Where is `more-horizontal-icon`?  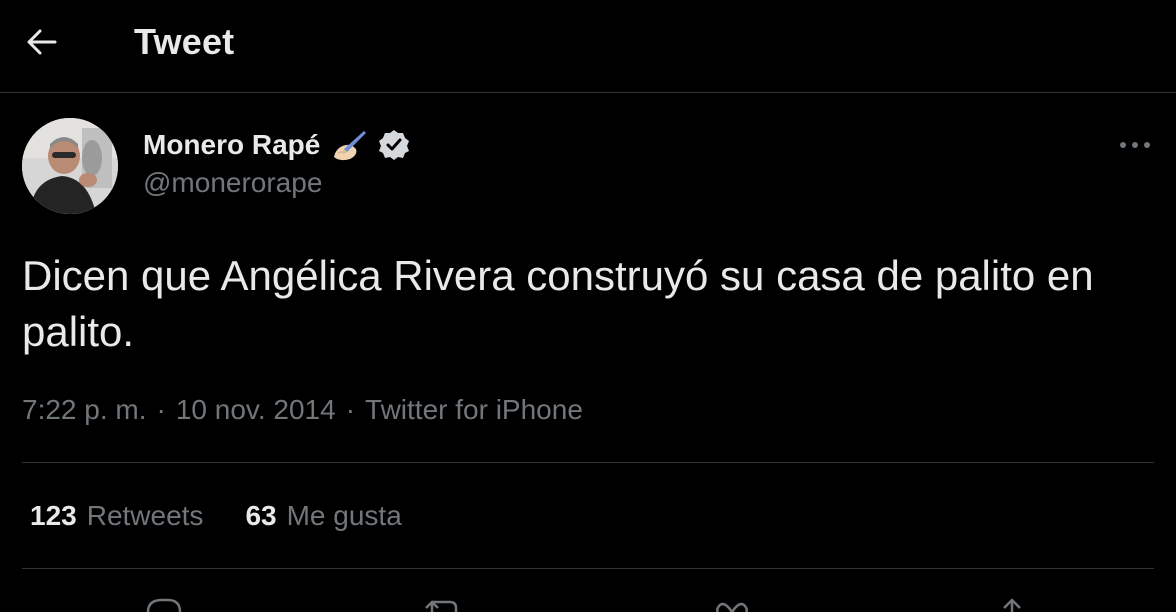
more-horizontal-icon is located at coordinates (1135, 145).